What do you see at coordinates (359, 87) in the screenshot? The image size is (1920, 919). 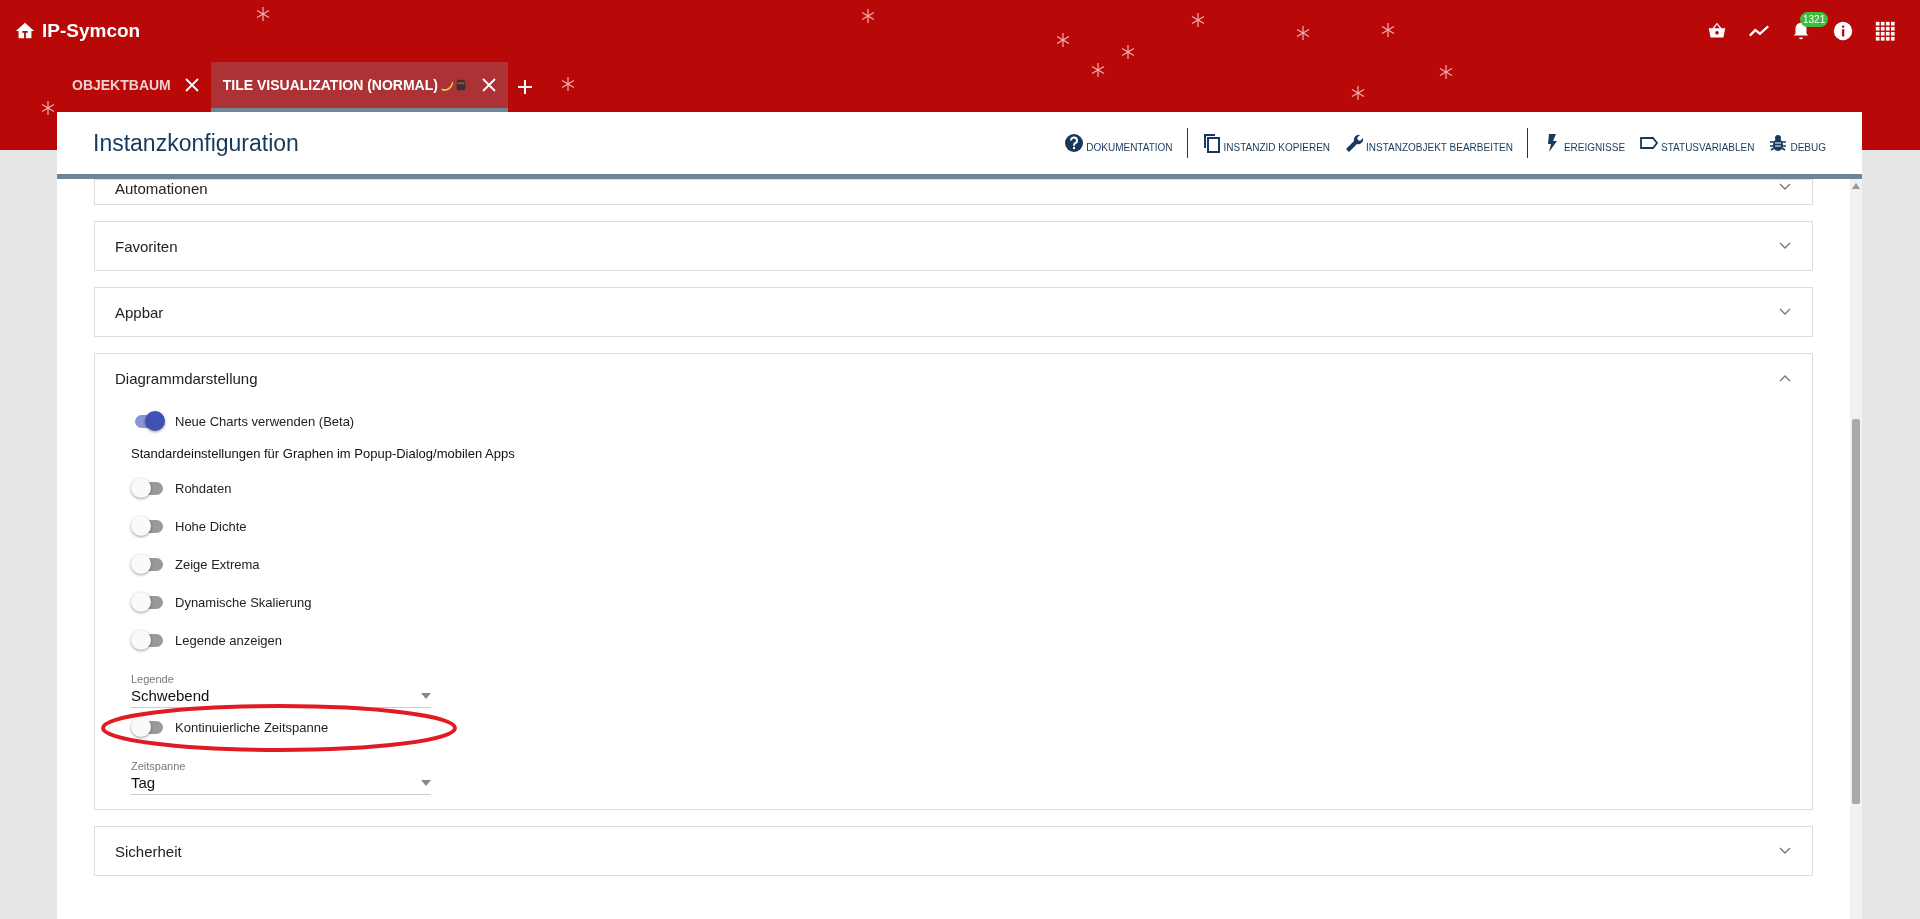 I see `tab: TILE VISUALIZATION (NORMAL)` at bounding box center [359, 87].